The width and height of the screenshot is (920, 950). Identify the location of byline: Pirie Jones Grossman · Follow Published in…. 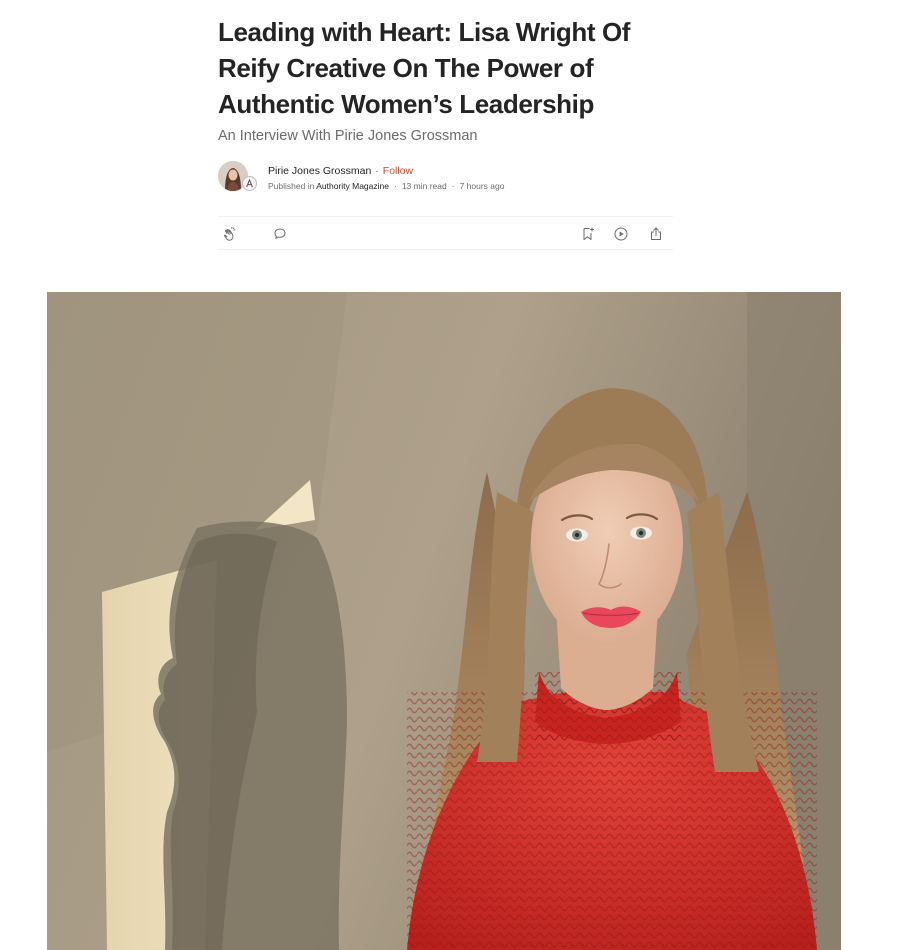
(445, 176).